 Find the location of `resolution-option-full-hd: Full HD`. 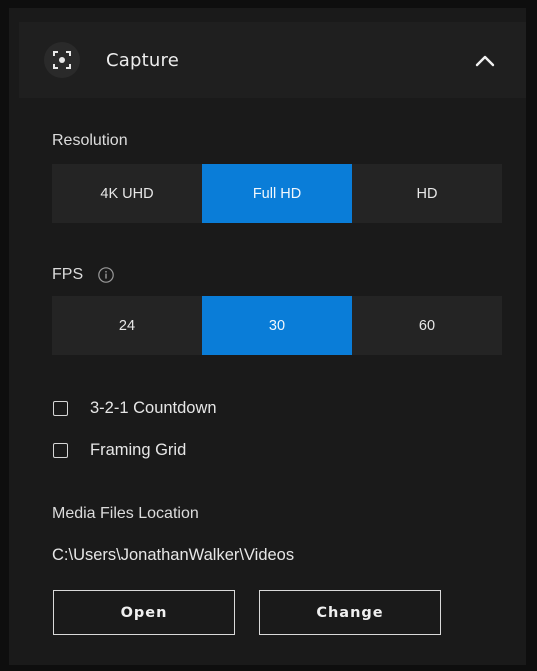

resolution-option-full-hd: Full HD is located at coordinates (277, 193).